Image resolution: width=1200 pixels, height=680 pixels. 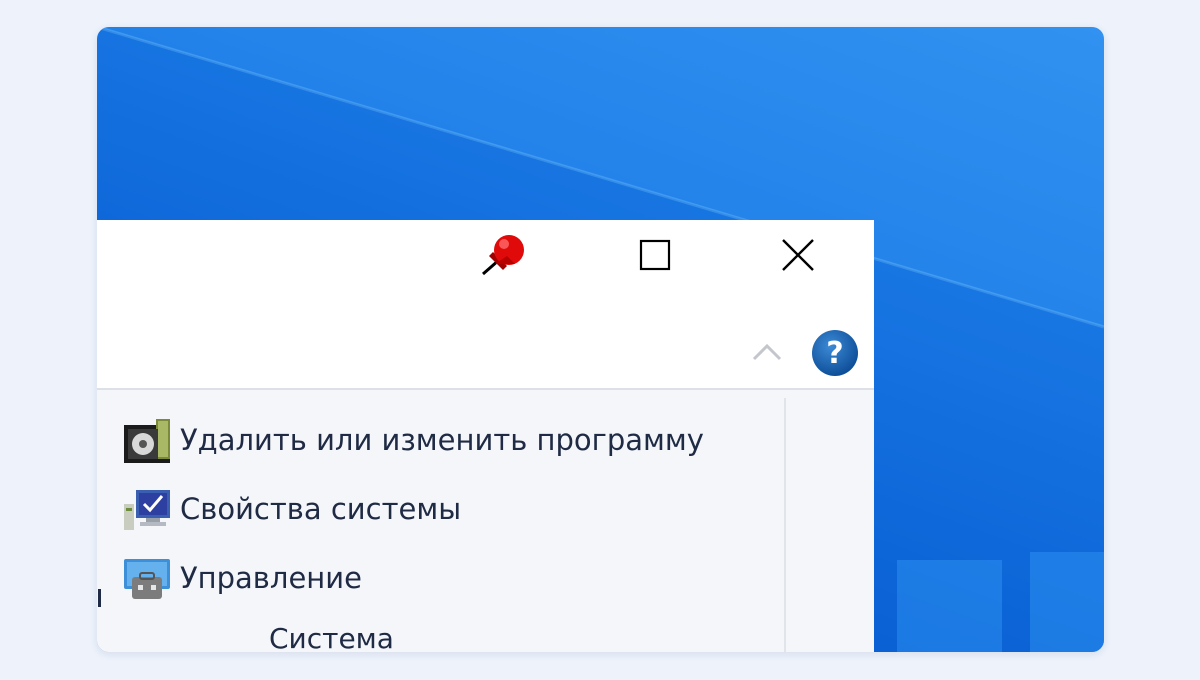 I want to click on uninstall-program-link: Удалить или изменить программу, so click(x=413, y=440).